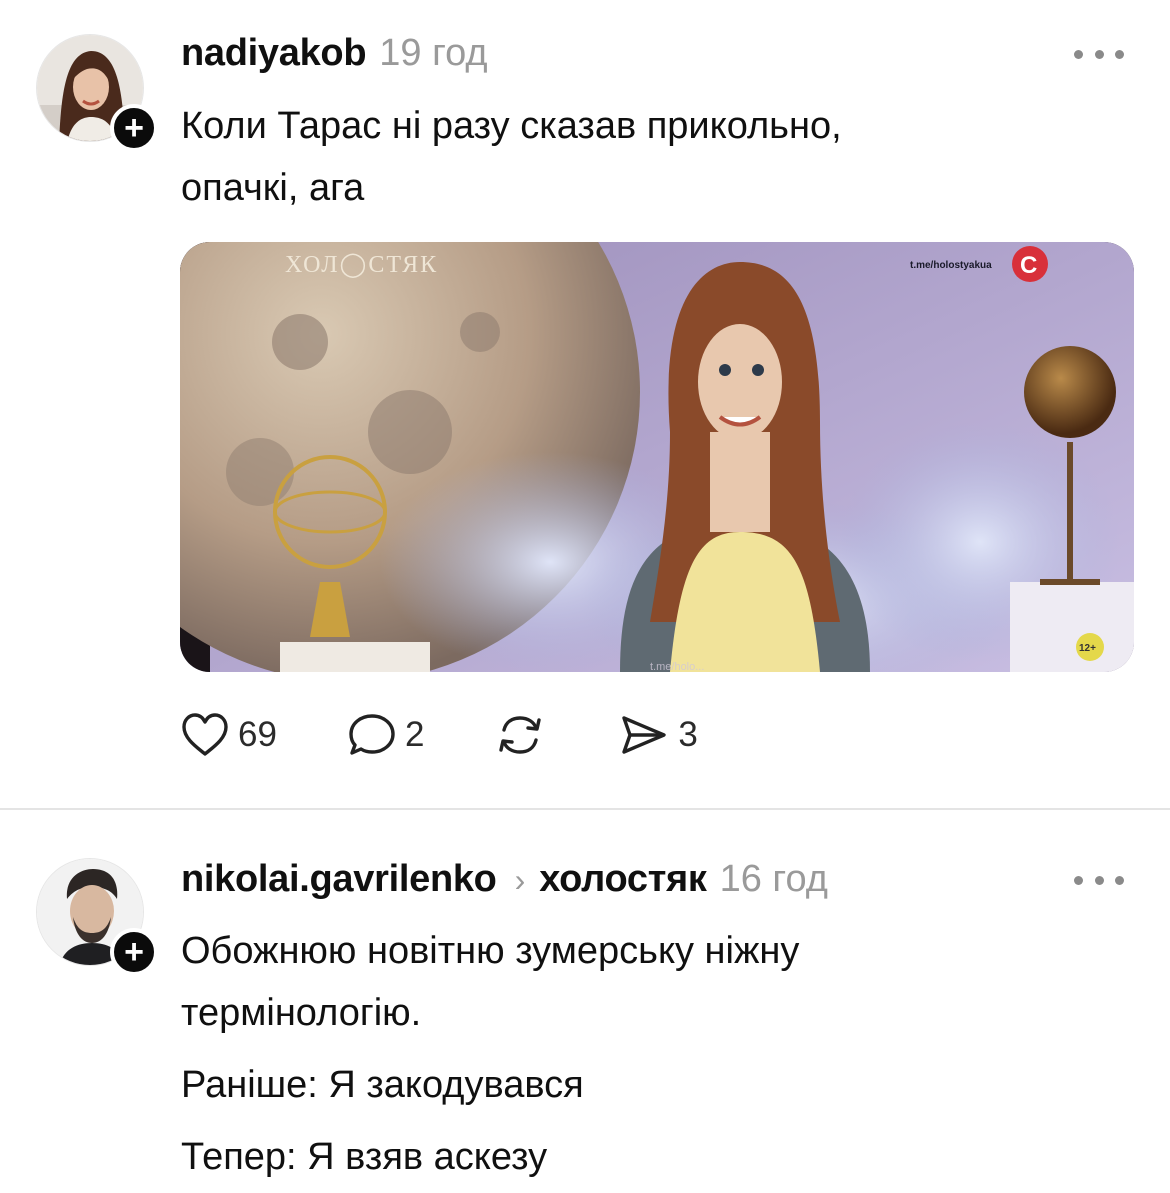  I want to click on post-actions: 69 2 3, so click(439, 735).